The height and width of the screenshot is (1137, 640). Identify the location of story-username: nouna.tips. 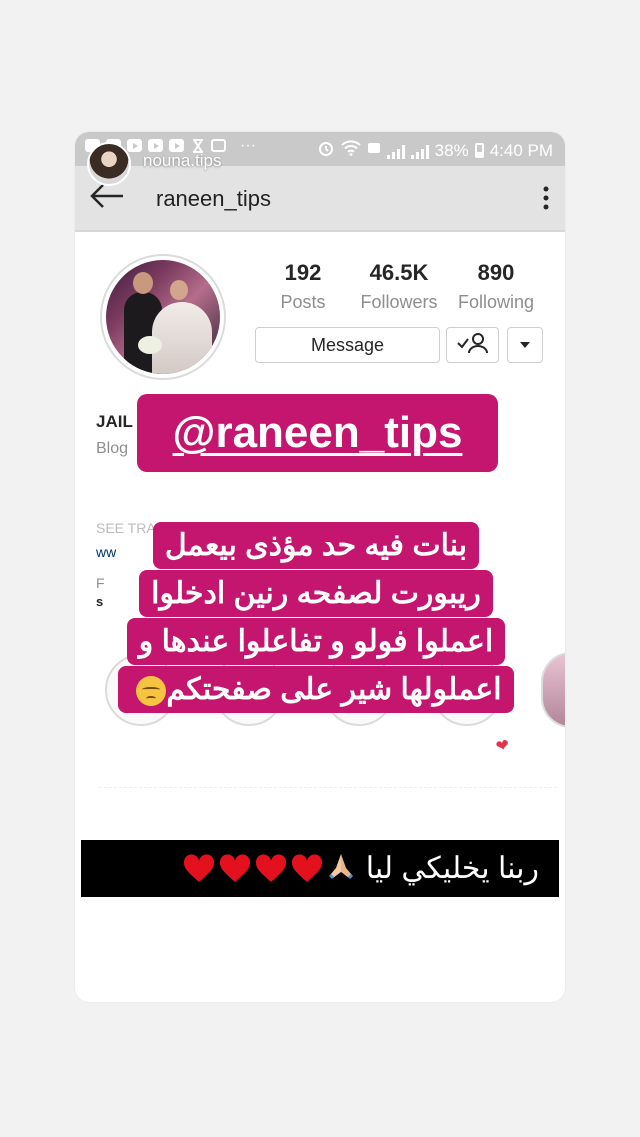
(182, 161).